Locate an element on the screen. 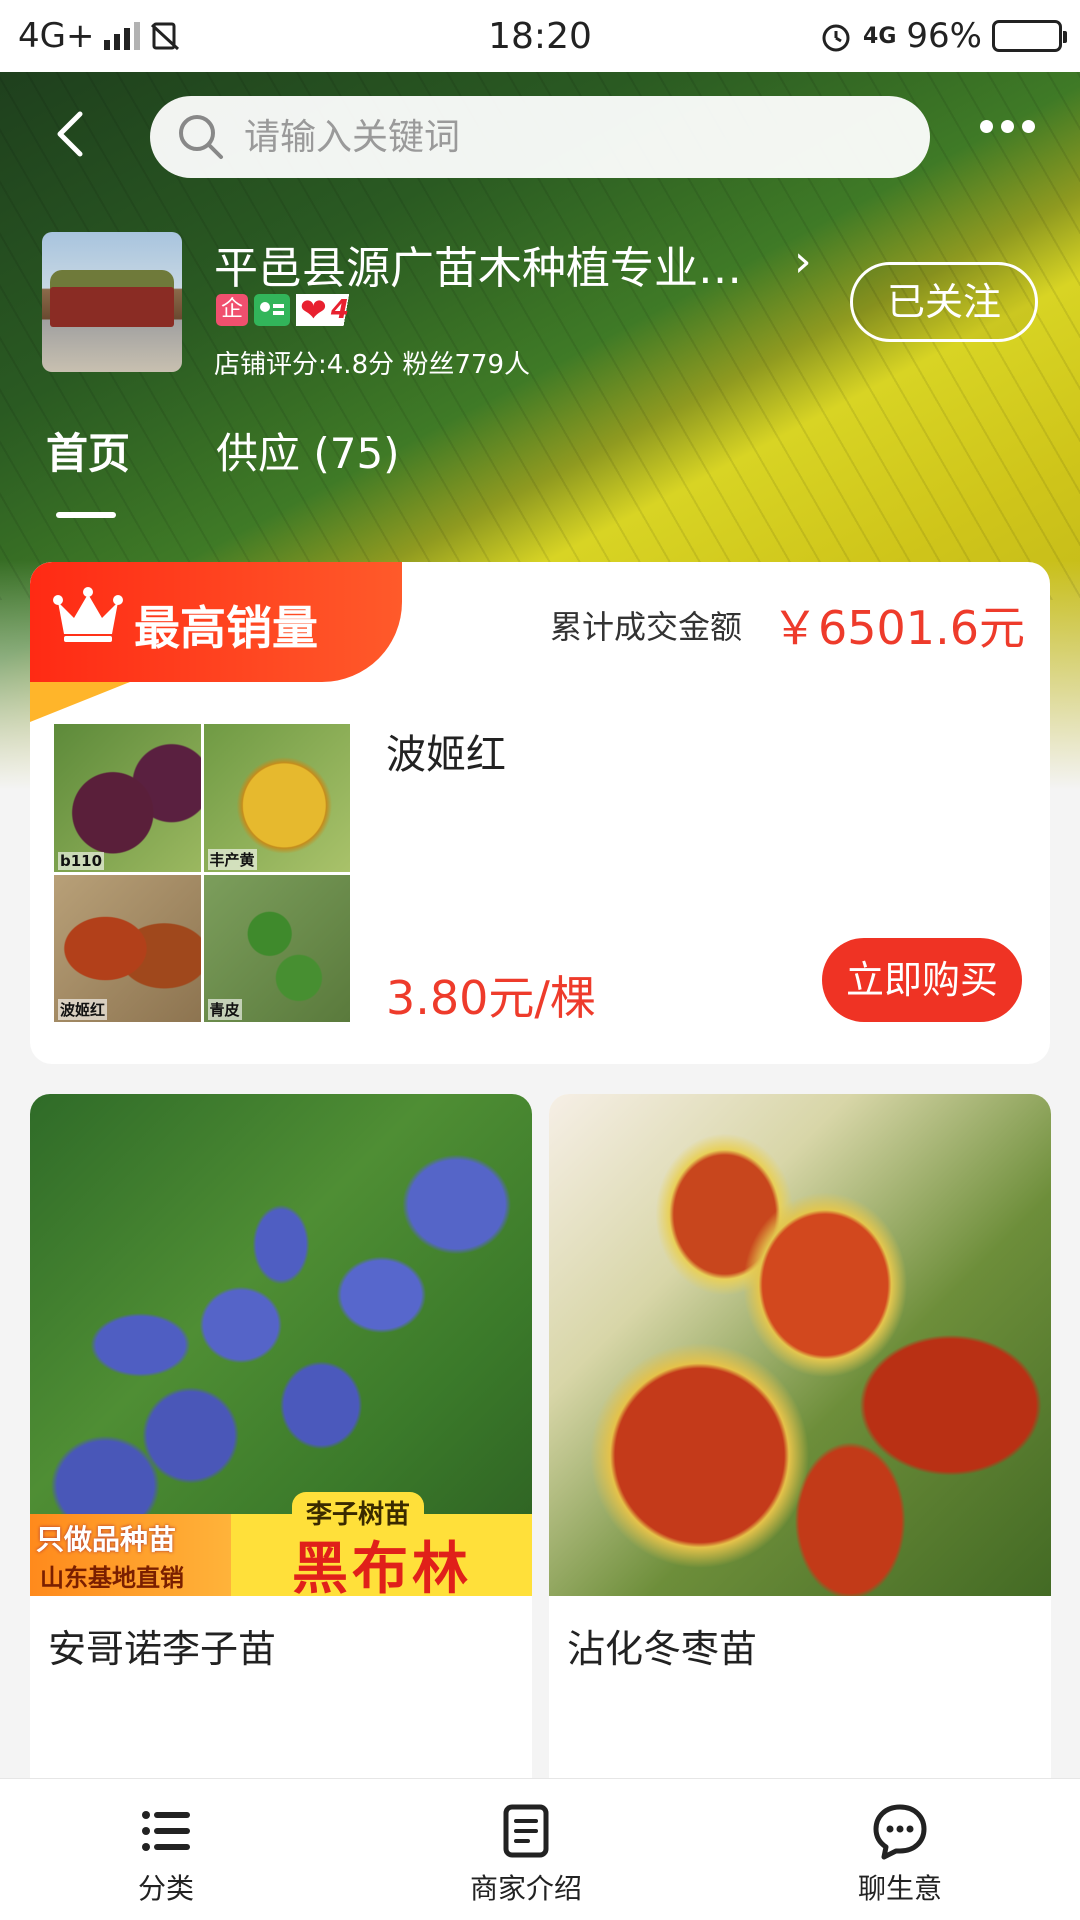 Image resolution: width=1080 pixels, height=1920 pixels. shop-stats: 店铺评分:4.8分 粉丝779人 is located at coordinates (372, 365).